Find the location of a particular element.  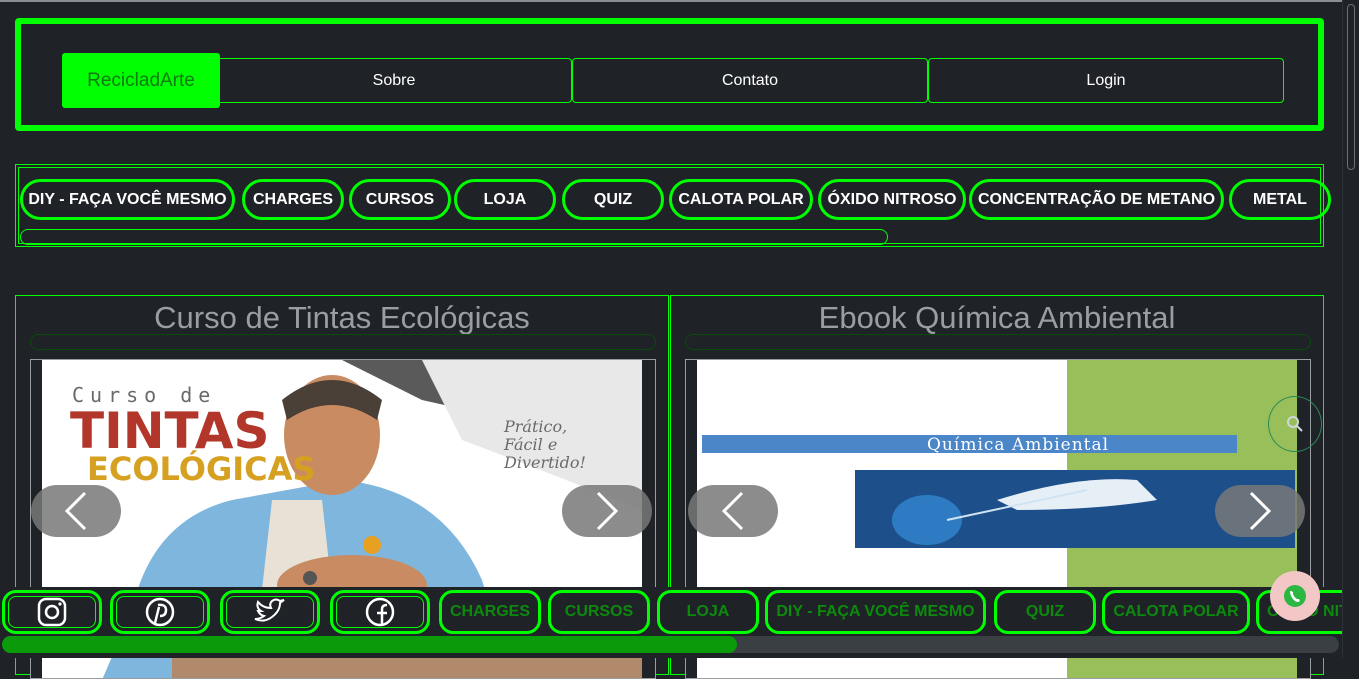

category-scrollbar is located at coordinates (454, 237).